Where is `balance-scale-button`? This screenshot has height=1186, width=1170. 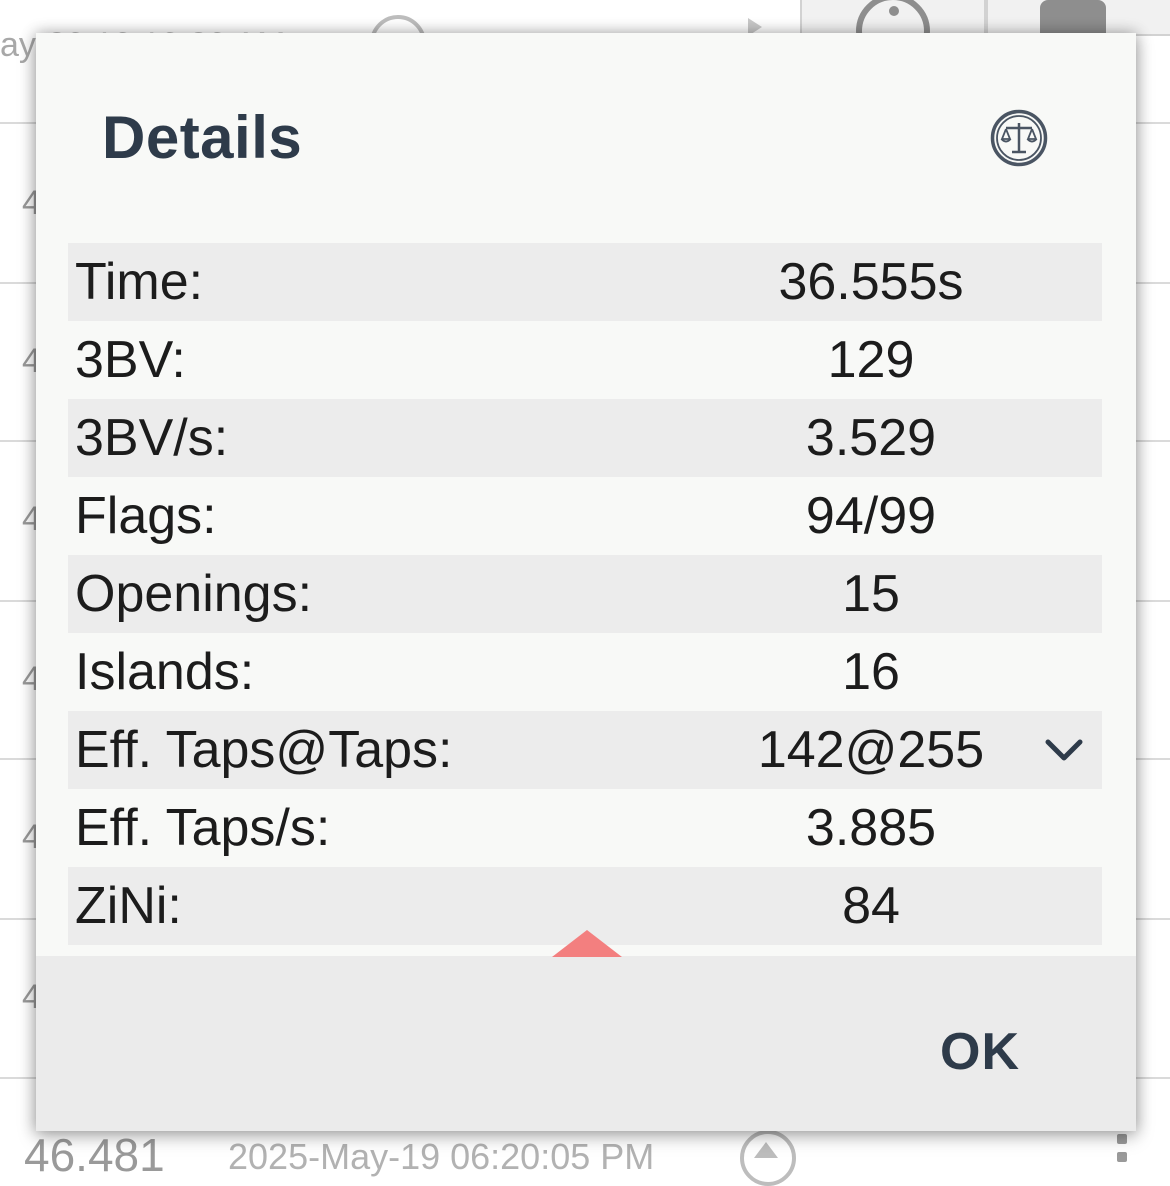
balance-scale-button is located at coordinates (1019, 138).